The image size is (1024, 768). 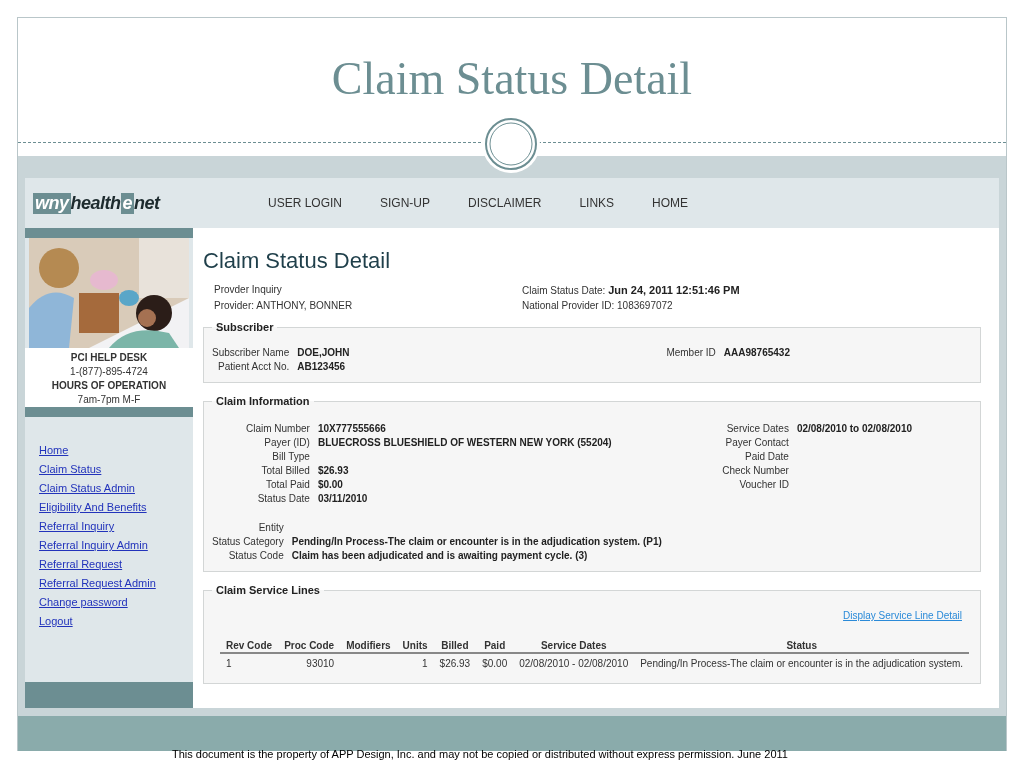 What do you see at coordinates (305, 203) in the screenshot?
I see `nav-link: USER LOGIN` at bounding box center [305, 203].